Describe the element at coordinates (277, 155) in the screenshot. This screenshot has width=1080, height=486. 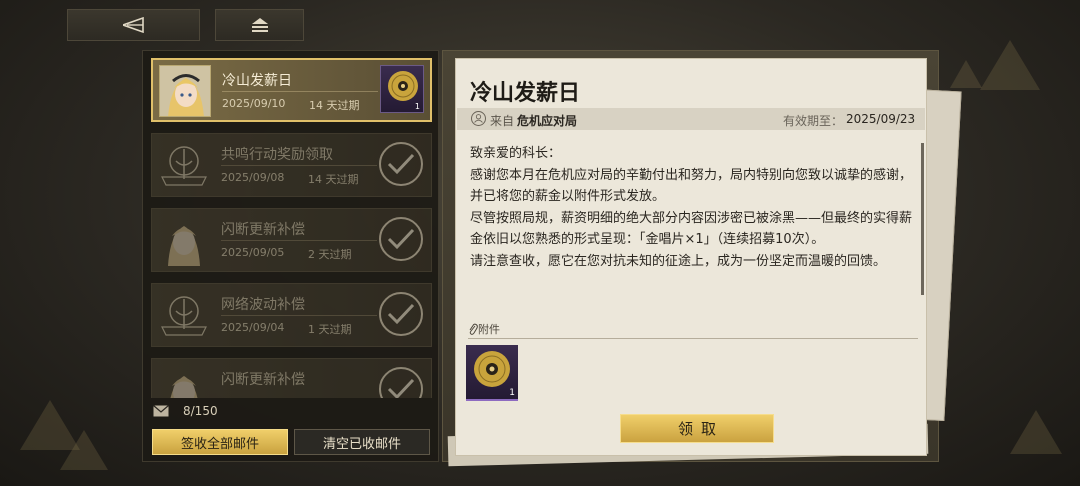
I see `mail-title: 共鸣行动奖励领取` at that location.